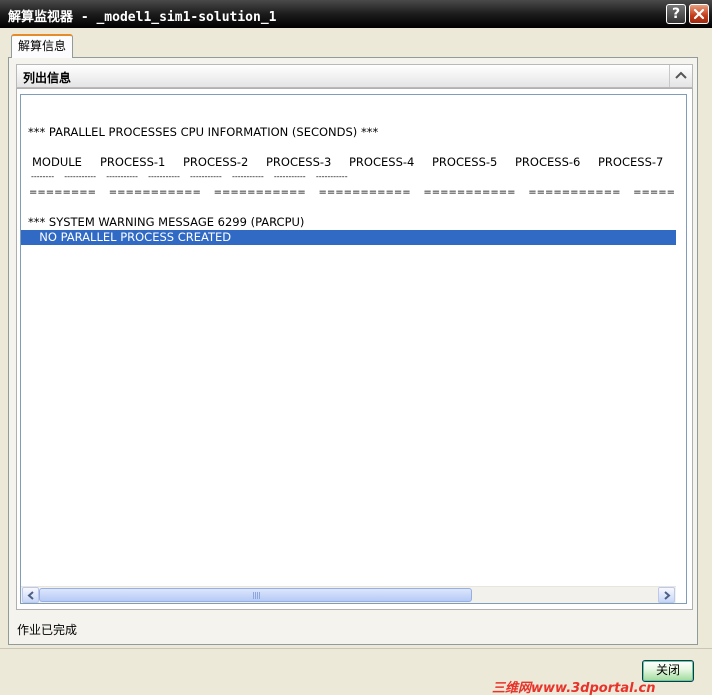 This screenshot has height=695, width=712. I want to click on status-text: 作业已完成, so click(47, 630).